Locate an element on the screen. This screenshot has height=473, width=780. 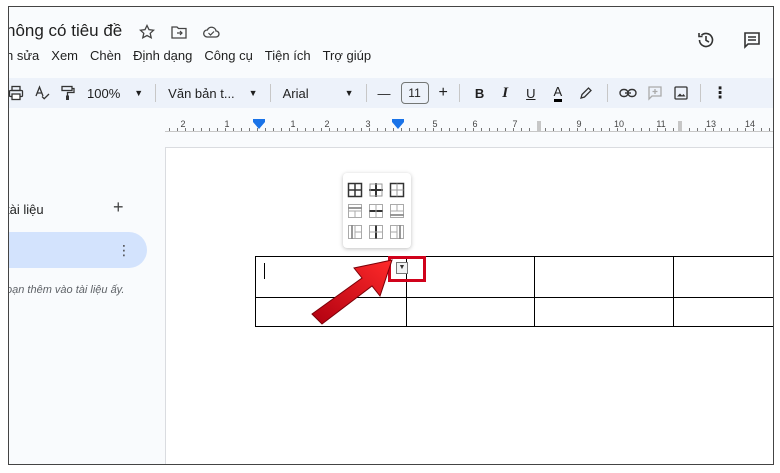
font-size-input: 11 is located at coordinates (414, 93).